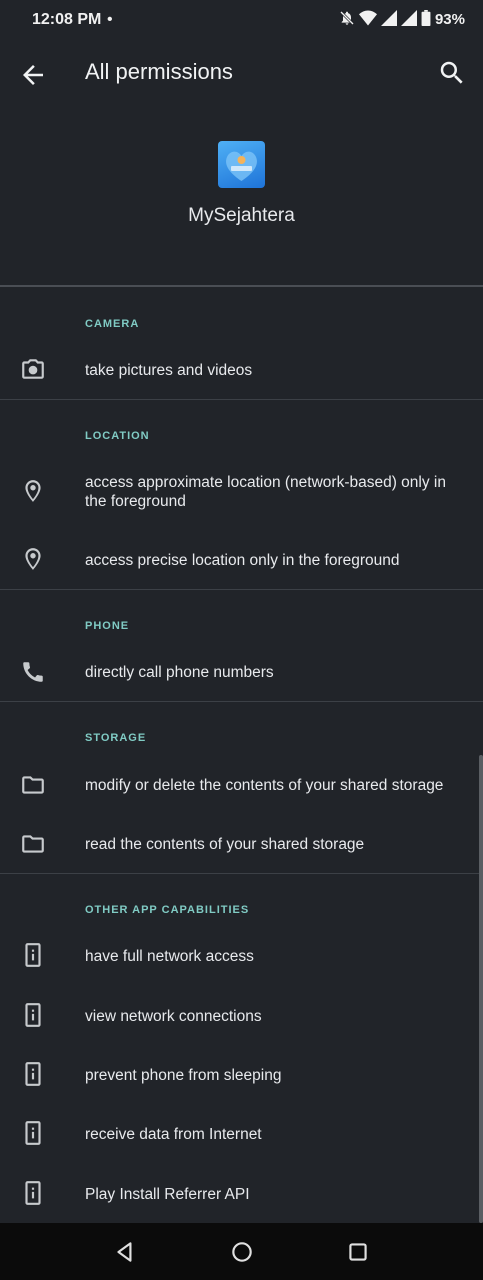 The height and width of the screenshot is (1280, 483). I want to click on arrow-back-icon, so click(33, 75).